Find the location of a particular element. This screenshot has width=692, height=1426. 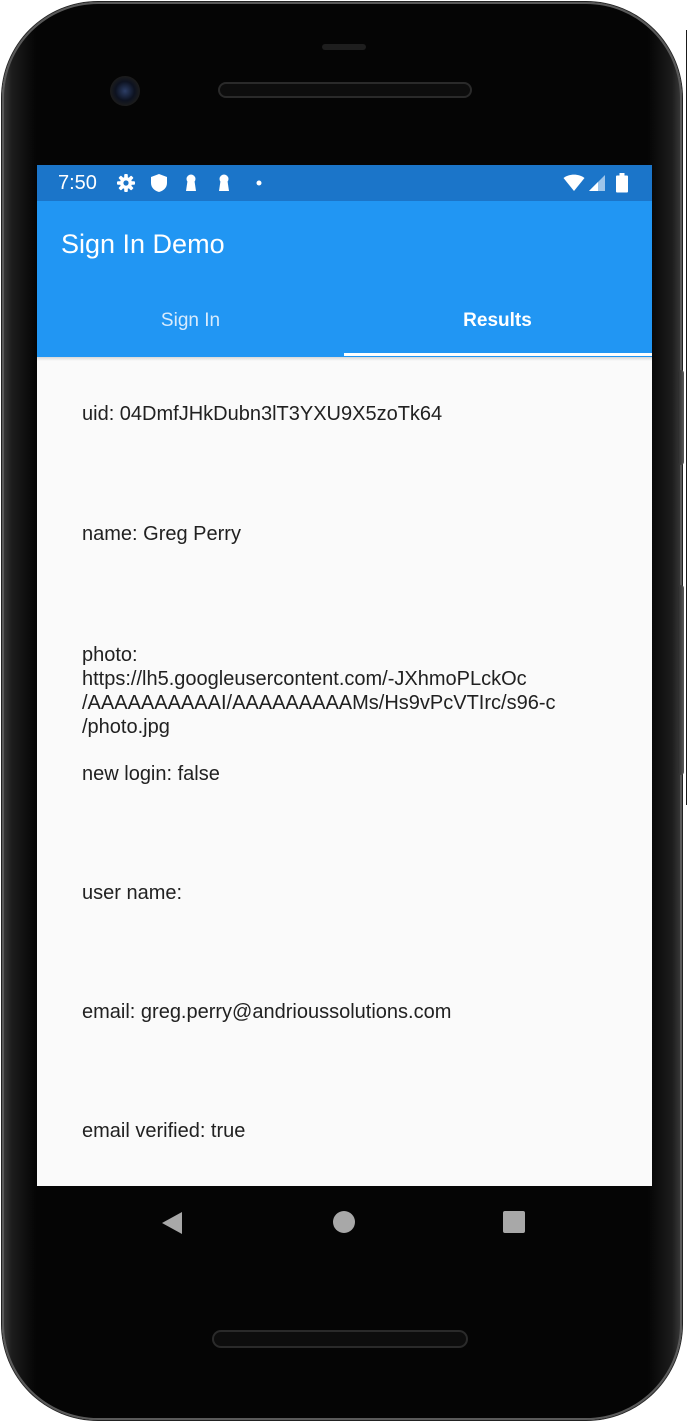

name-text: name: Greg Perry is located at coordinates (161, 534).